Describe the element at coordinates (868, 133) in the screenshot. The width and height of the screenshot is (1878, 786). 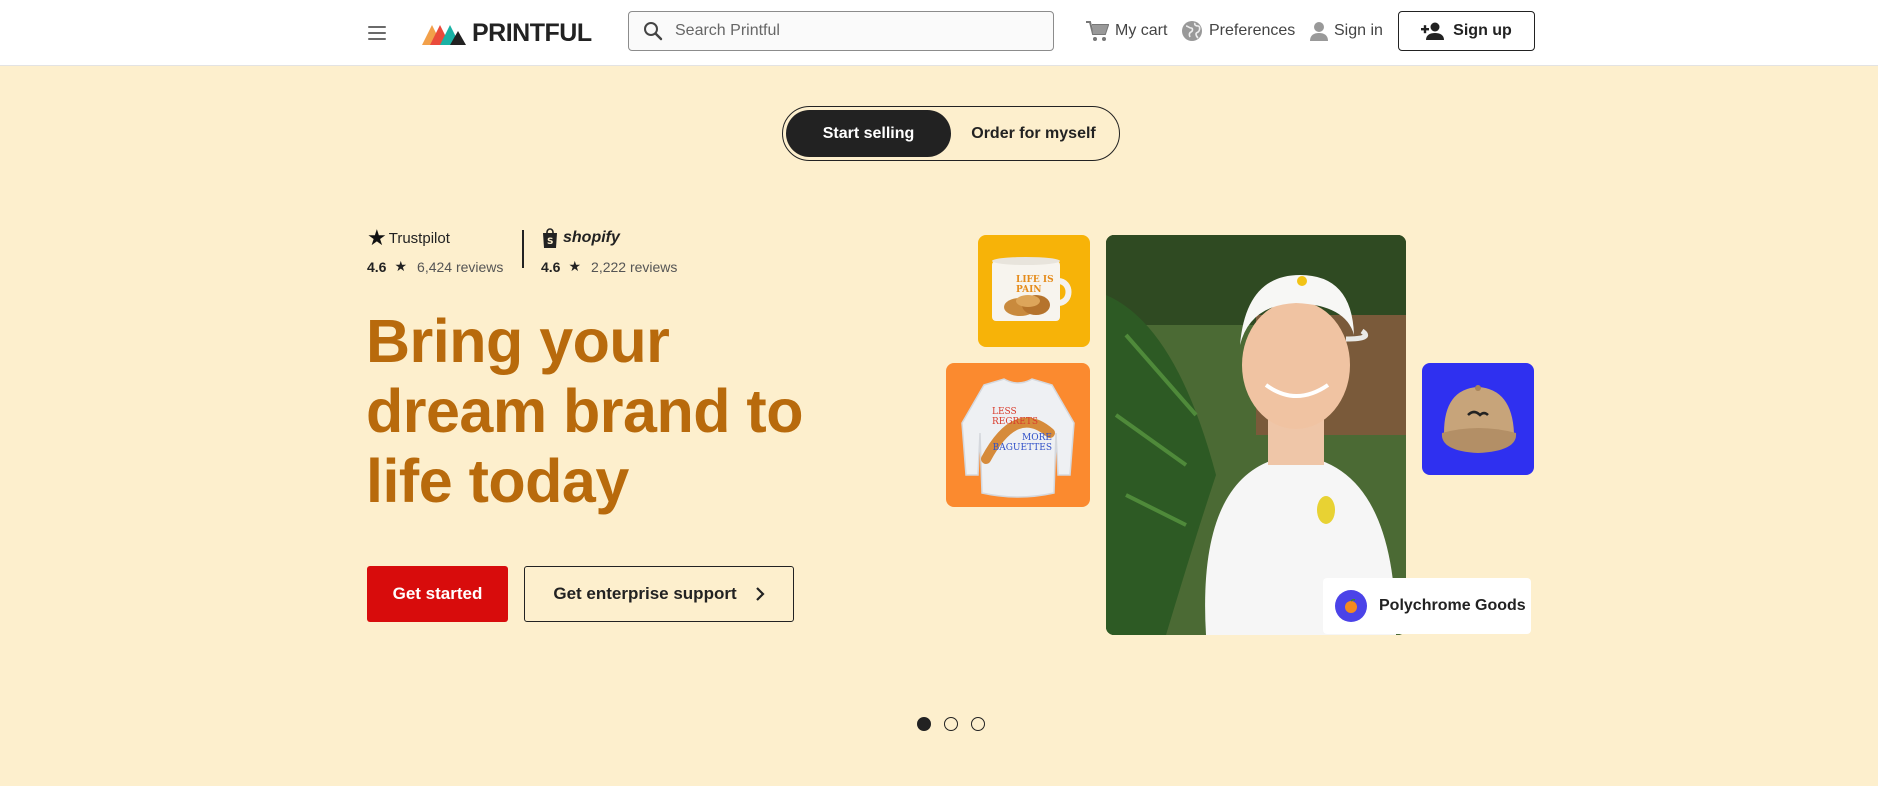
I see `start-selling-tab: Start selling` at that location.